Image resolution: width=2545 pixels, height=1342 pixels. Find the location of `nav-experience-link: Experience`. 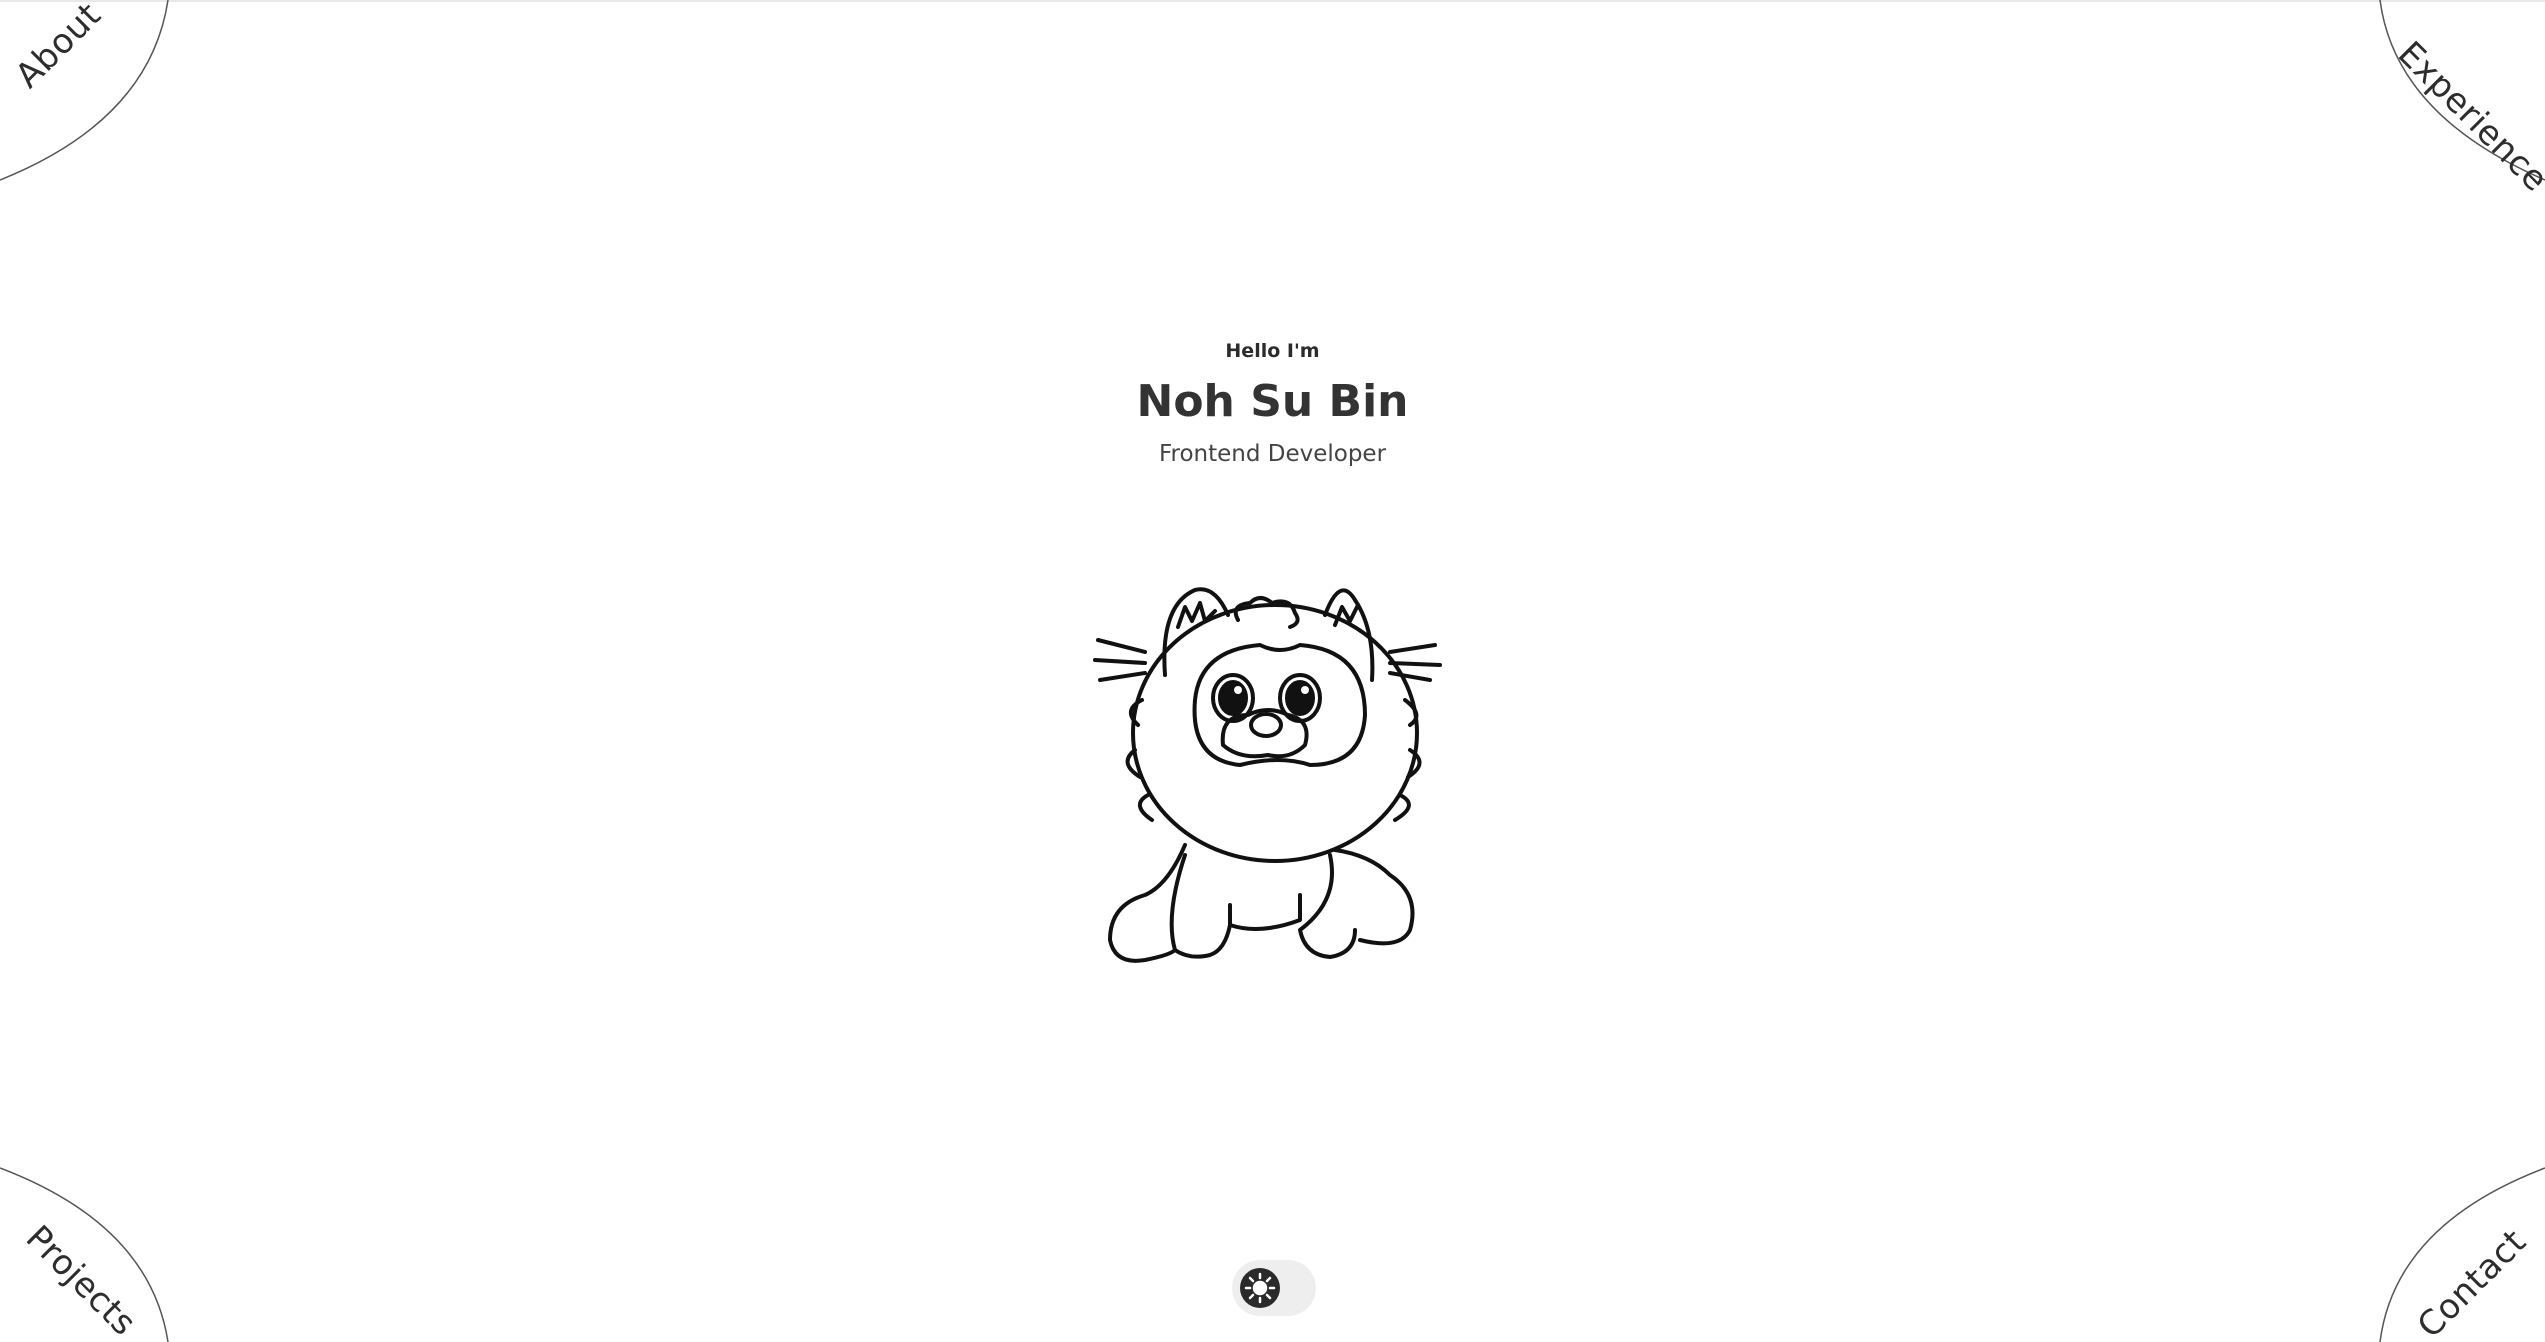

nav-experience-link: Experience is located at coordinates (2467, 117).